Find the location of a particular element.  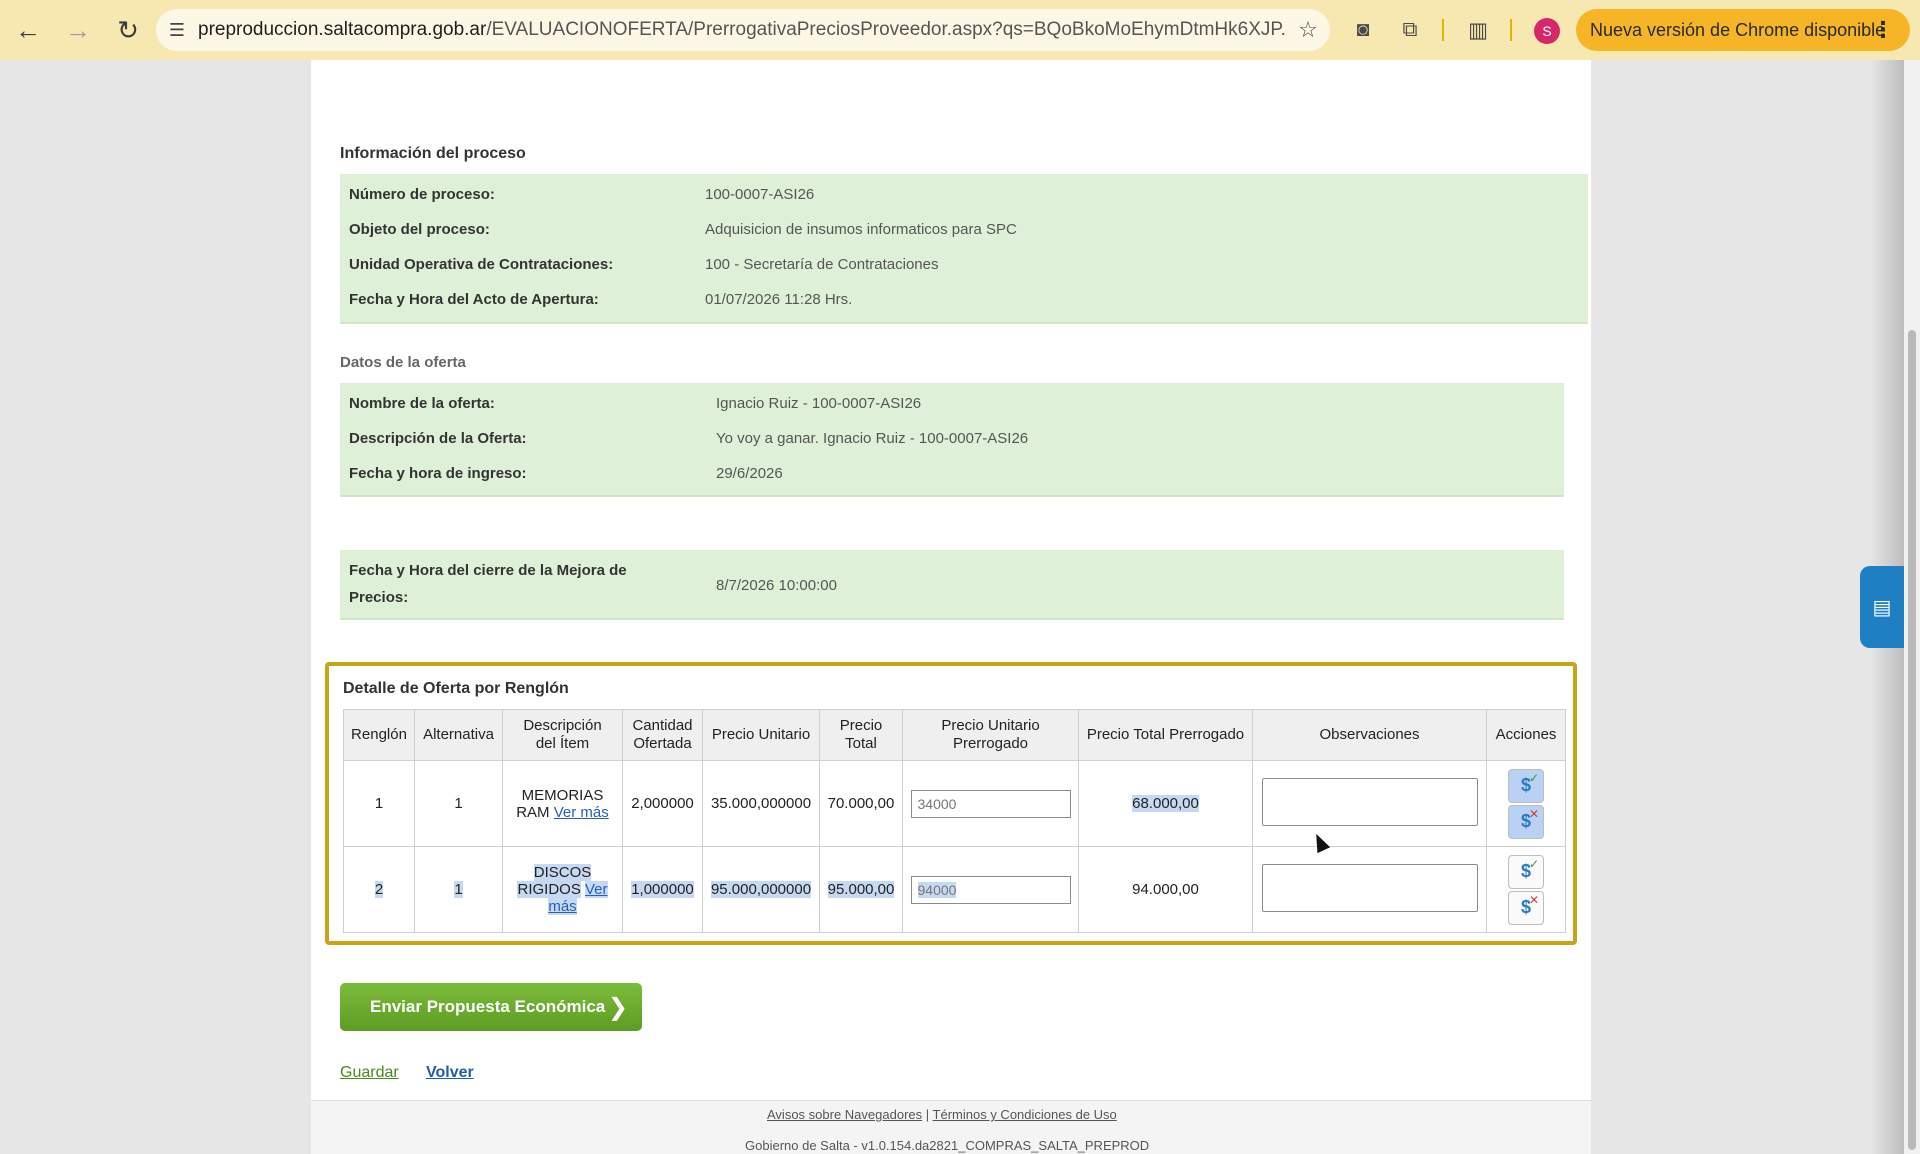

cell-precio-unitario: 95.000,000000 is located at coordinates (761, 889).